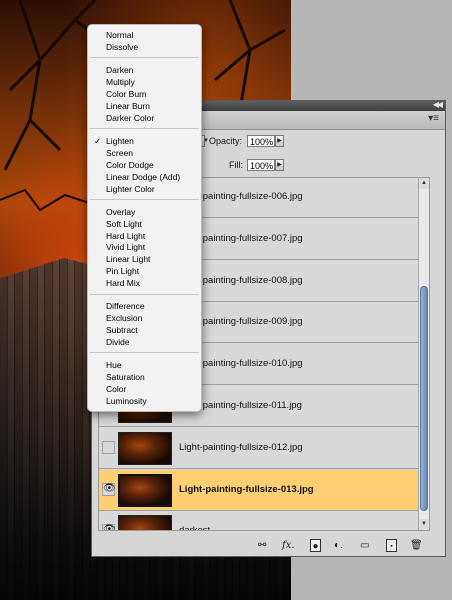  Describe the element at coordinates (288, 545) in the screenshot. I see `fx-icon: fx.` at that location.